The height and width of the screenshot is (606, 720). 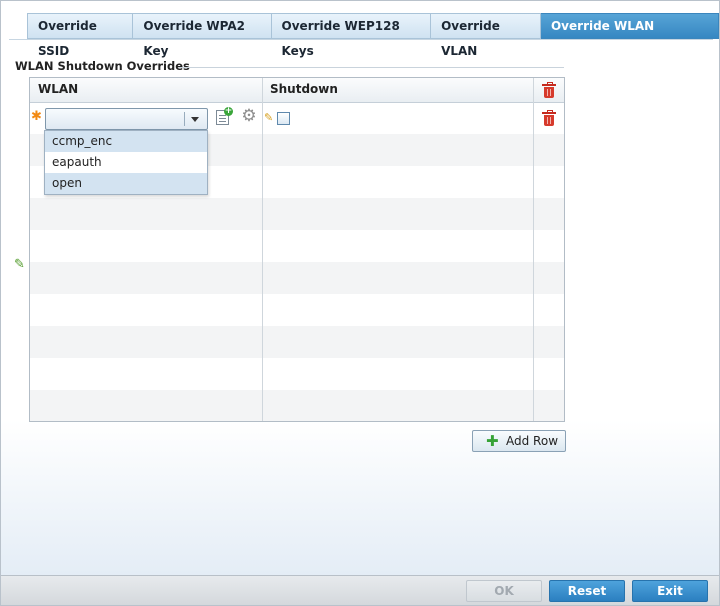 I want to click on column-header-wlan: WLAN, so click(x=58, y=90).